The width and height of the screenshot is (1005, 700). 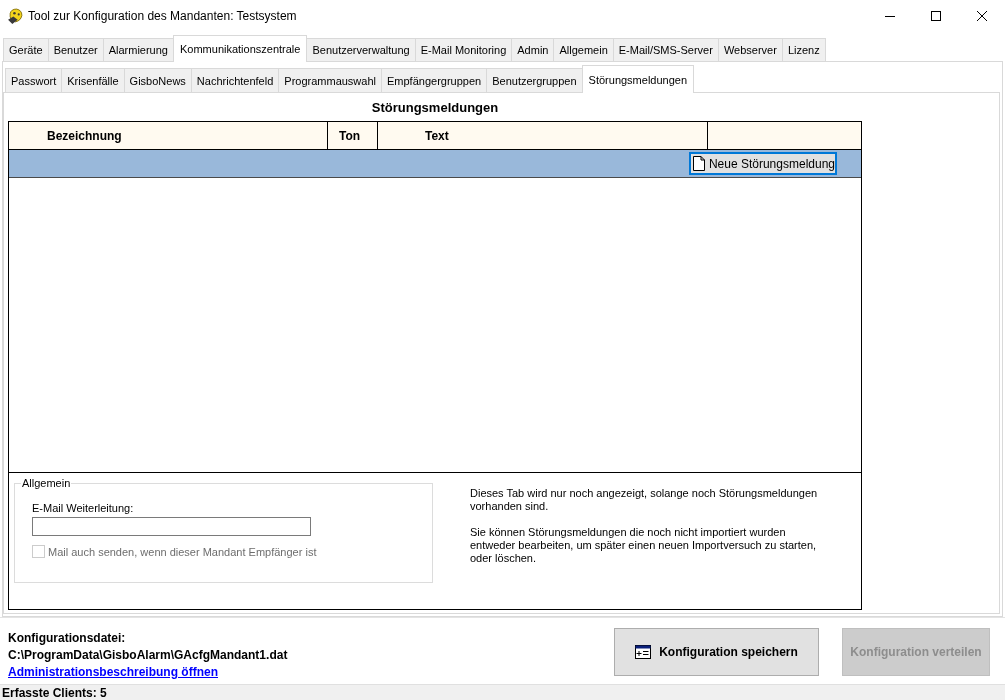 I want to click on config-path: C:\ProgramData\GisboAlarm\GAcfgMandant1.dat, so click(x=148, y=655).